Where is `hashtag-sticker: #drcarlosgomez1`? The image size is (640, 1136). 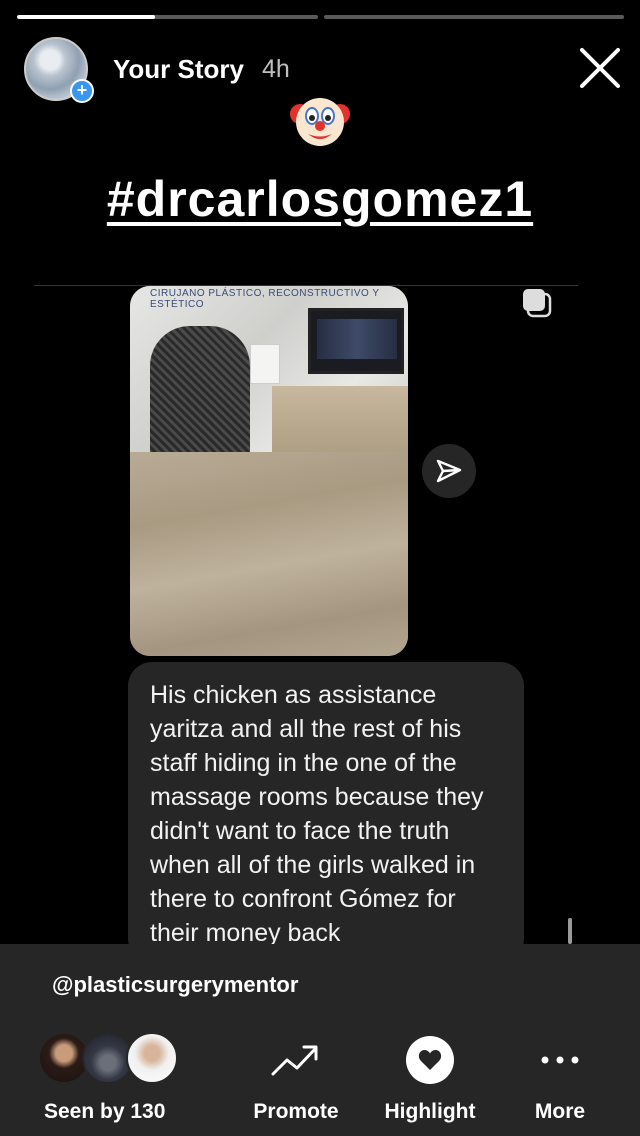 hashtag-sticker: #drcarlosgomez1 is located at coordinates (320, 199).